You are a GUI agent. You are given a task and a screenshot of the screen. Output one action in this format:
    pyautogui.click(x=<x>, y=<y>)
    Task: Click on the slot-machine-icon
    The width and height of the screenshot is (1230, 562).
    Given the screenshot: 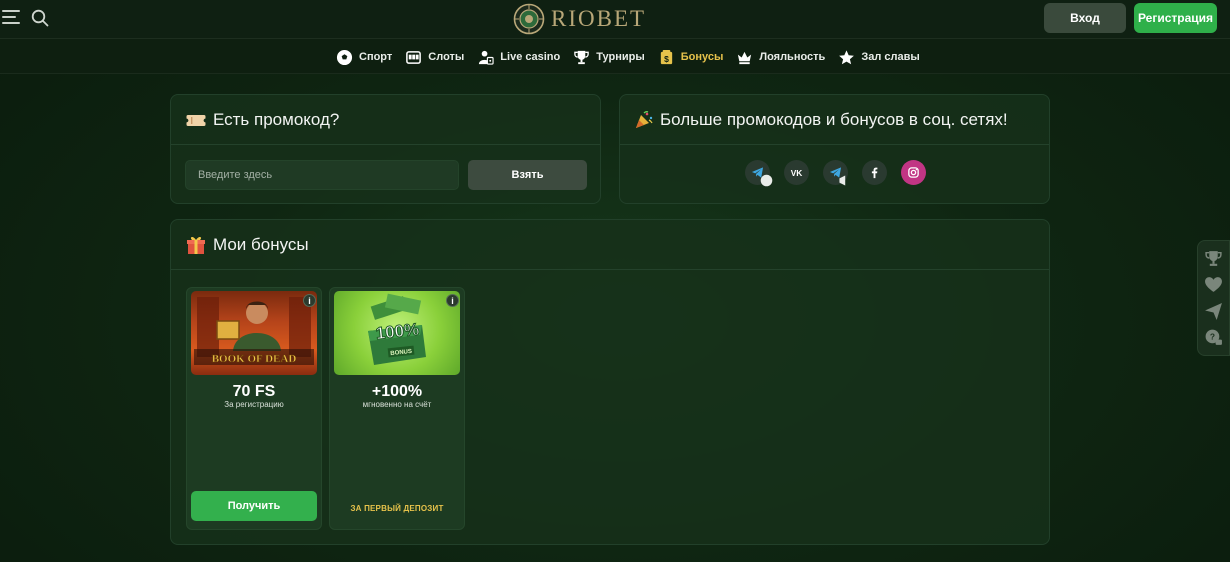 What is the action you would take?
    pyautogui.click(x=414, y=57)
    